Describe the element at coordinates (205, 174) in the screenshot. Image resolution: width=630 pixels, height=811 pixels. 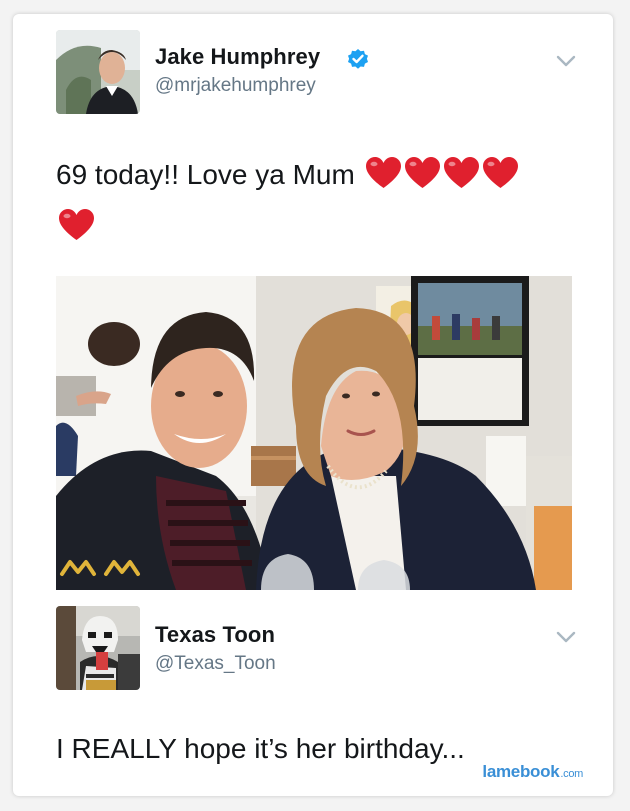
I see `tweet-text-content: 69 today!! Love ya Mum` at that location.